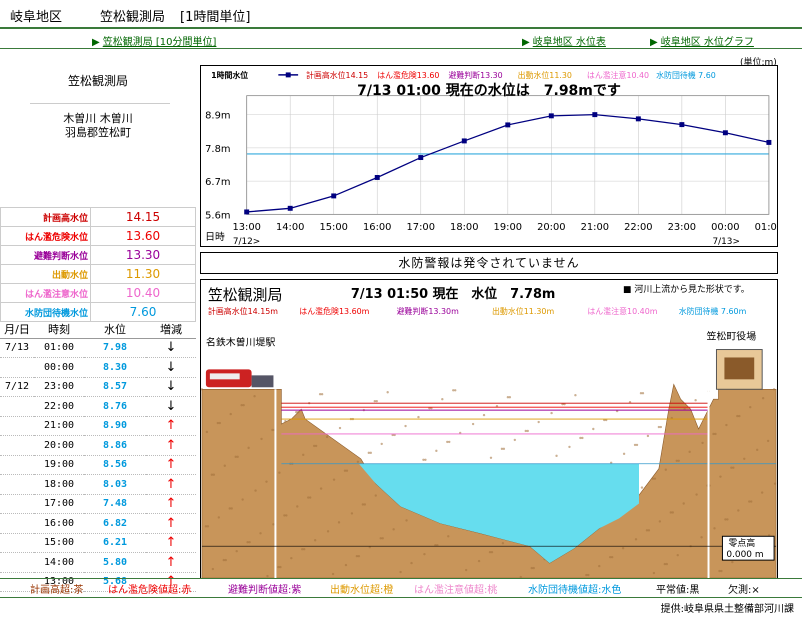 This screenshot has width=802, height=618. Describe the element at coordinates (595, 227) in the screenshot. I see `x-tick-label: 21:00` at that location.